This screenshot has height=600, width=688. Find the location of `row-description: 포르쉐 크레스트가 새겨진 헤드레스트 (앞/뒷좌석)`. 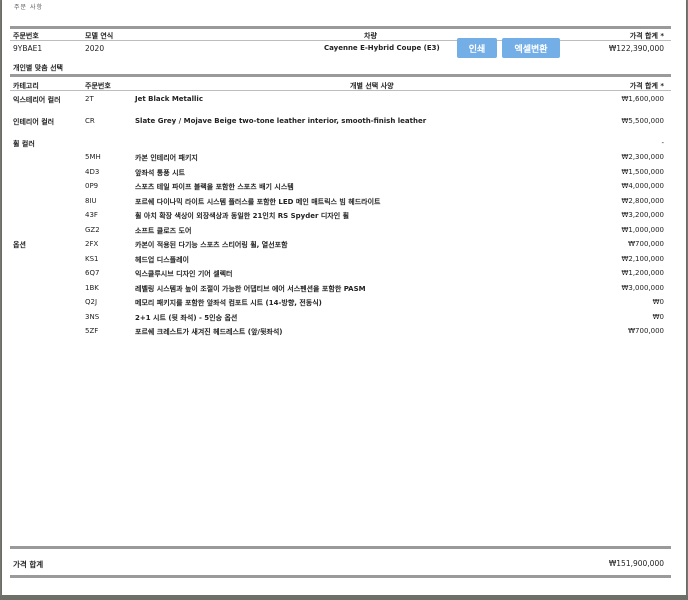

row-description: 포르쉐 크레스트가 새겨진 헤드레스트 (앞/뒷좌석) is located at coordinates (209, 332).